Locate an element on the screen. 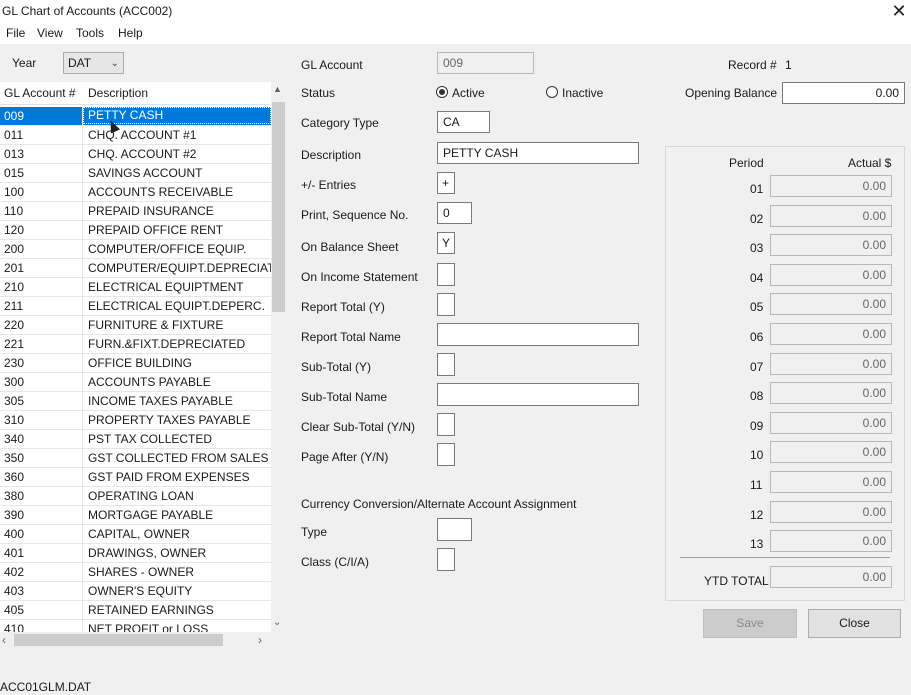  account-code: 120 is located at coordinates (14, 230).